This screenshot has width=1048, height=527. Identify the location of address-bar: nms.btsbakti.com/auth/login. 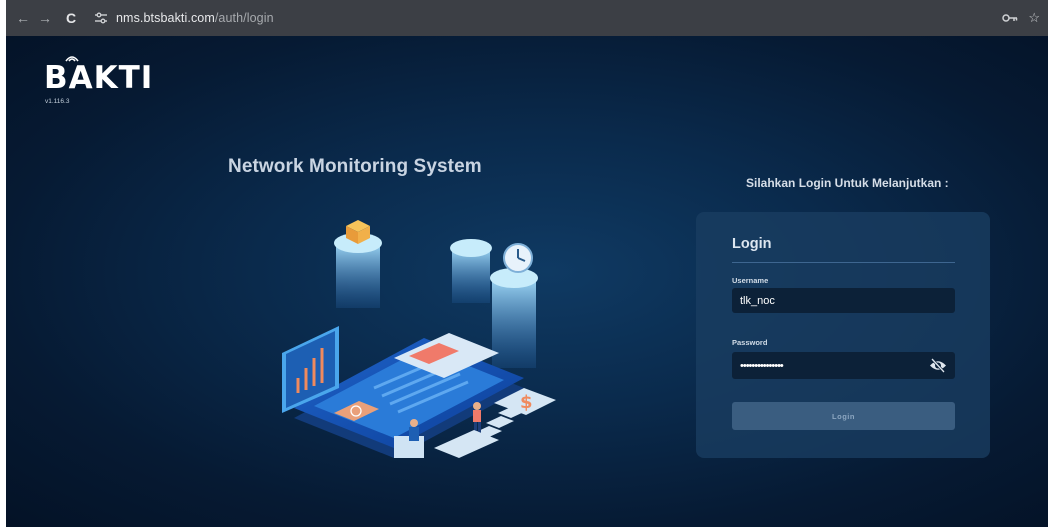
(195, 18).